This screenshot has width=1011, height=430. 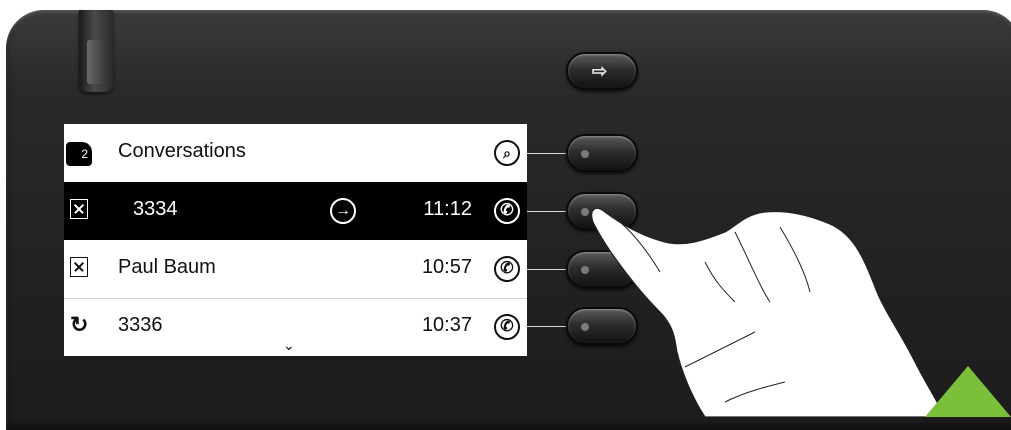 I want to click on list-item-time: 11:12, so click(x=447, y=209).